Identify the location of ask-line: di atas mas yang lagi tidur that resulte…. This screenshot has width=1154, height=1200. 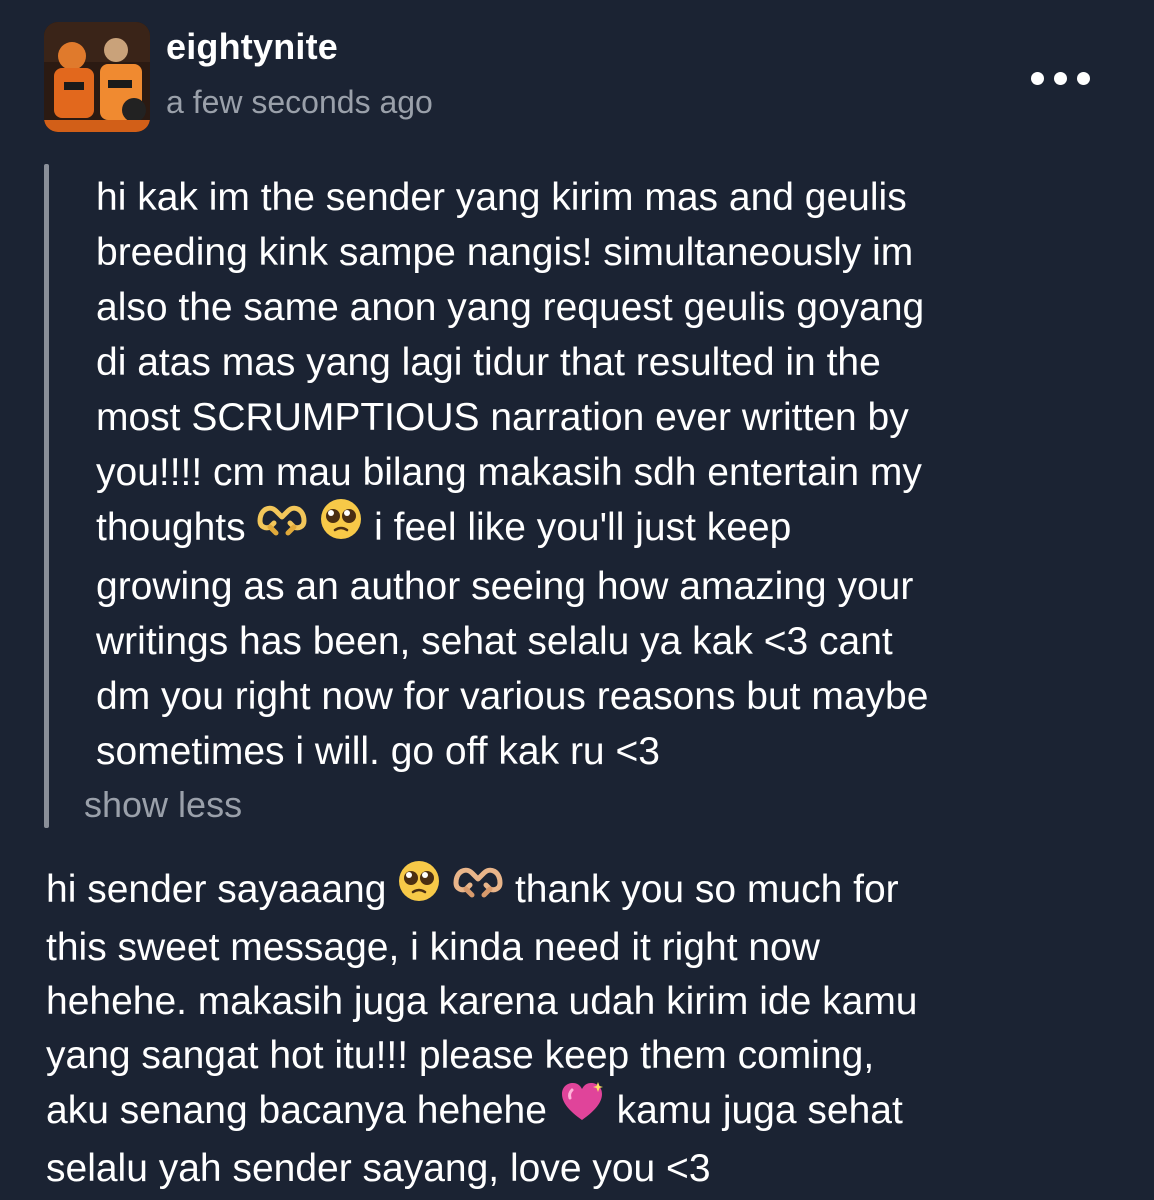
(488, 362).